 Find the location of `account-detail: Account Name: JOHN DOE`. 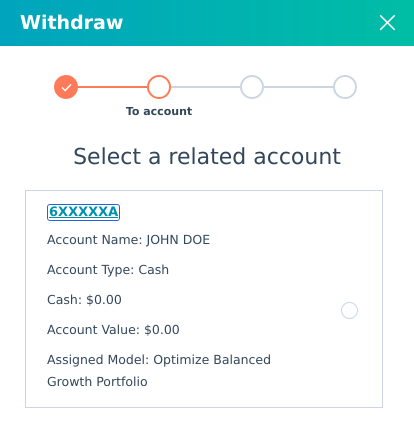

account-detail: Account Name: JOHN DOE is located at coordinates (129, 240).